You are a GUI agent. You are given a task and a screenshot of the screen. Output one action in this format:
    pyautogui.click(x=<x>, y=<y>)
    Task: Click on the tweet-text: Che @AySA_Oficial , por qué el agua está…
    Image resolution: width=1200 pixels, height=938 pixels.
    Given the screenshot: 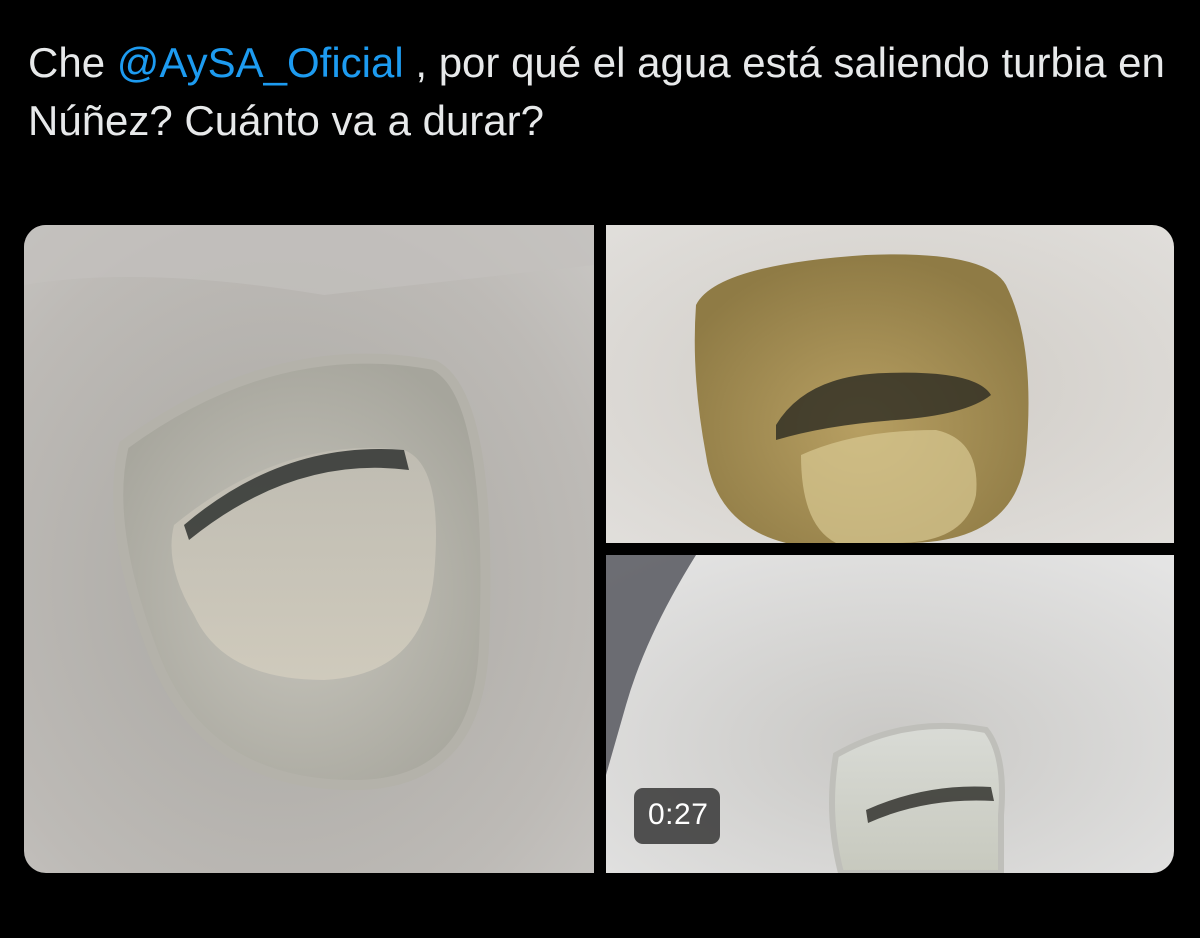 What is the action you would take?
    pyautogui.click(x=603, y=92)
    